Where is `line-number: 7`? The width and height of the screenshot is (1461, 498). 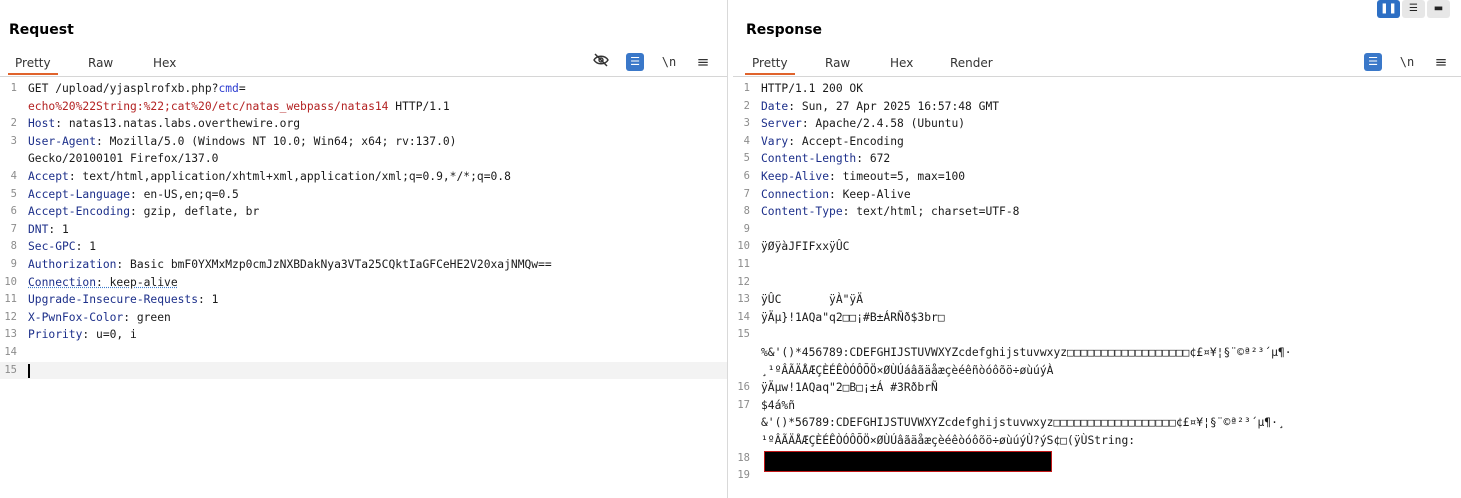
line-number: 7 is located at coordinates (13, 228).